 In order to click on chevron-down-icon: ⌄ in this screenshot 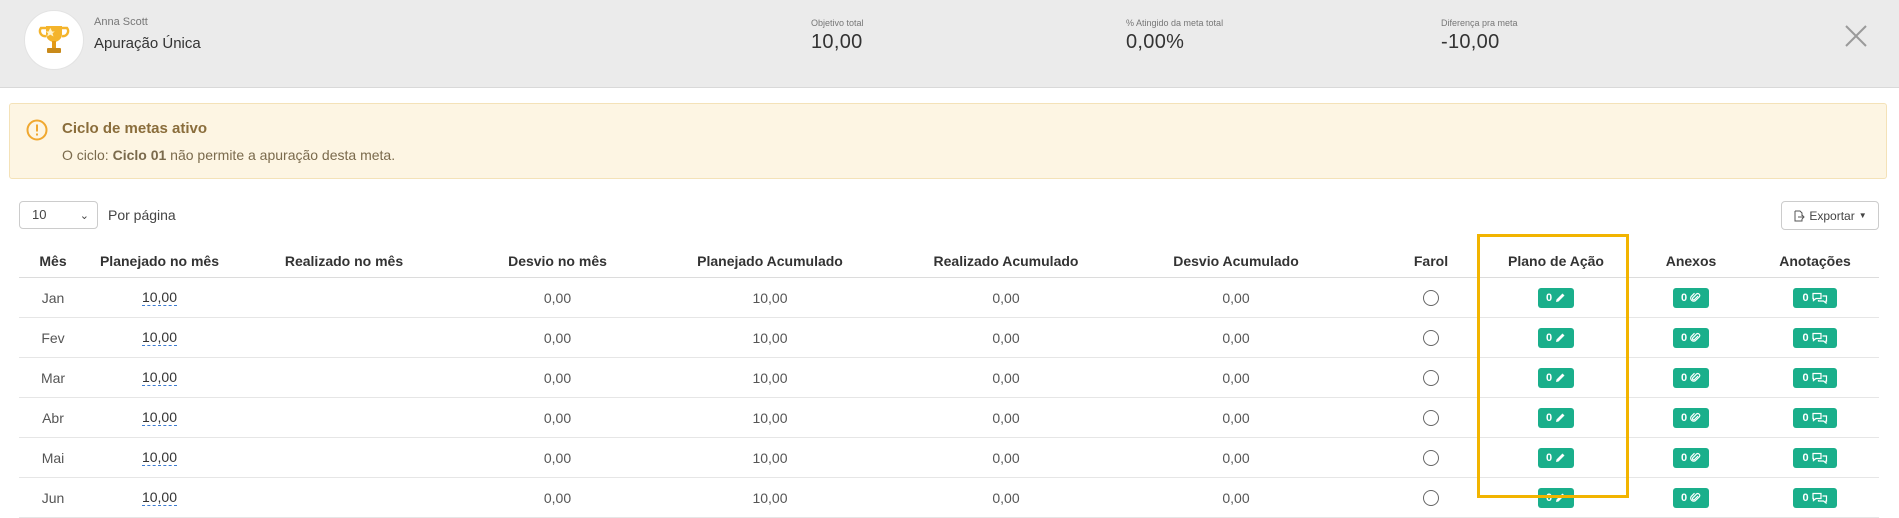, I will do `click(84, 216)`.